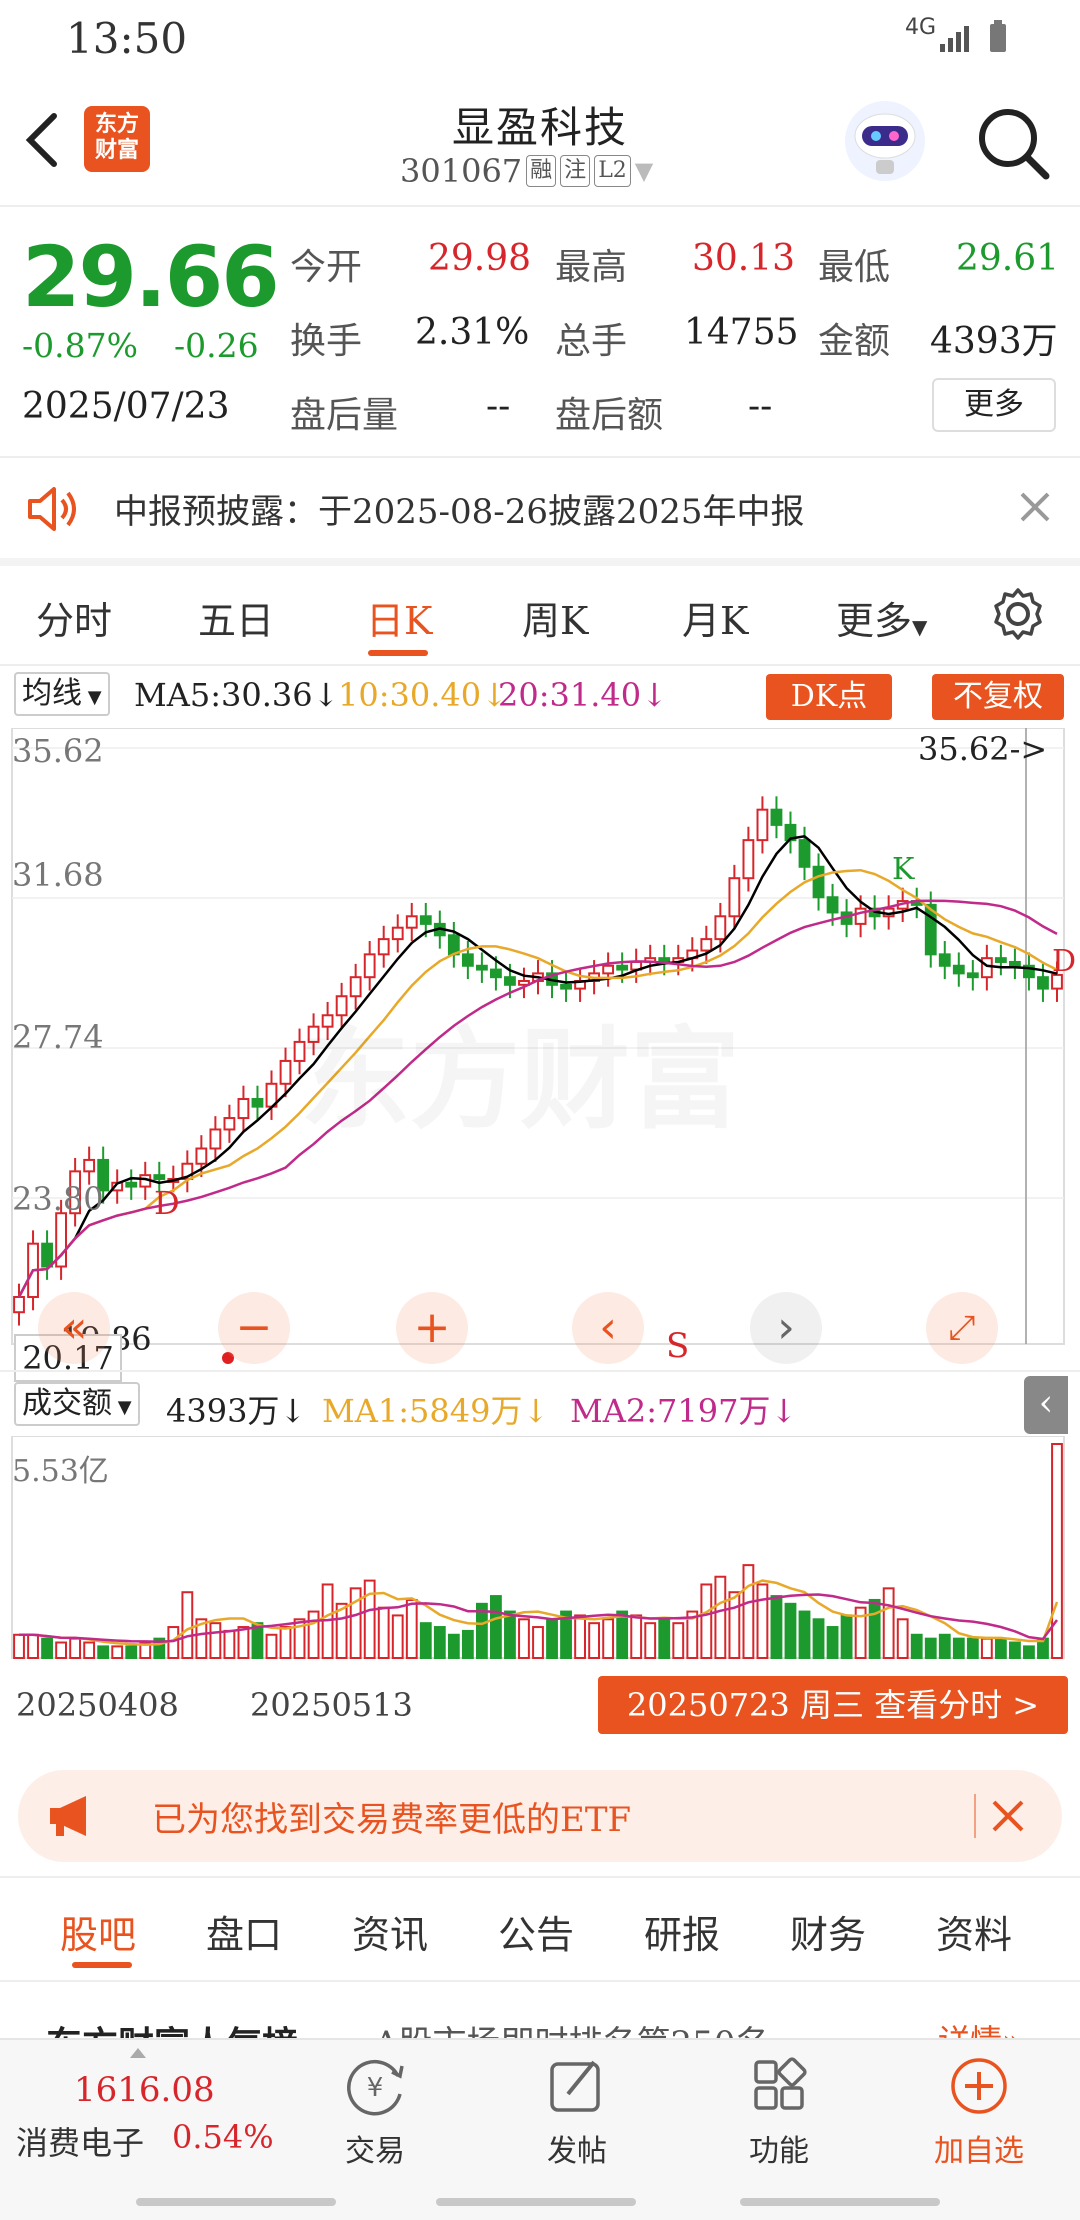 This screenshot has height=2220, width=1080. I want to click on signal-k: K, so click(903, 869).